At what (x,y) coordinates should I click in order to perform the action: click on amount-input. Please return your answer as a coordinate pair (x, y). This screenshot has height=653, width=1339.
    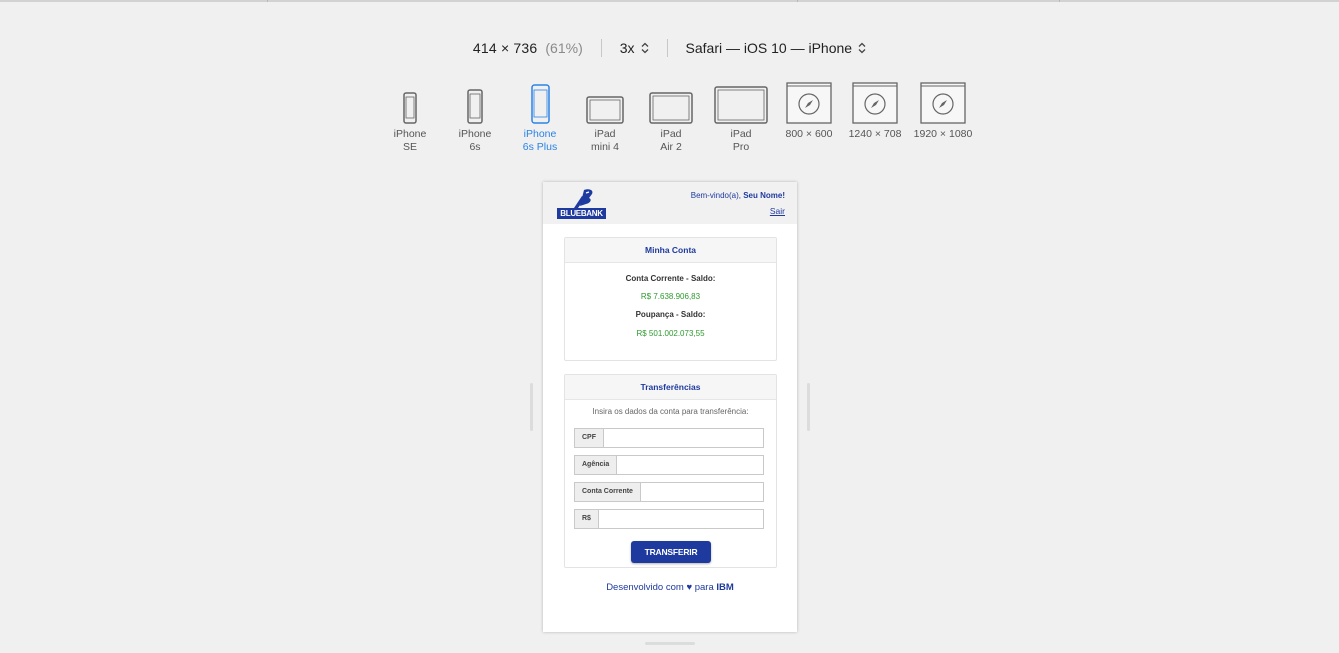
    Looking at the image, I should click on (680, 519).